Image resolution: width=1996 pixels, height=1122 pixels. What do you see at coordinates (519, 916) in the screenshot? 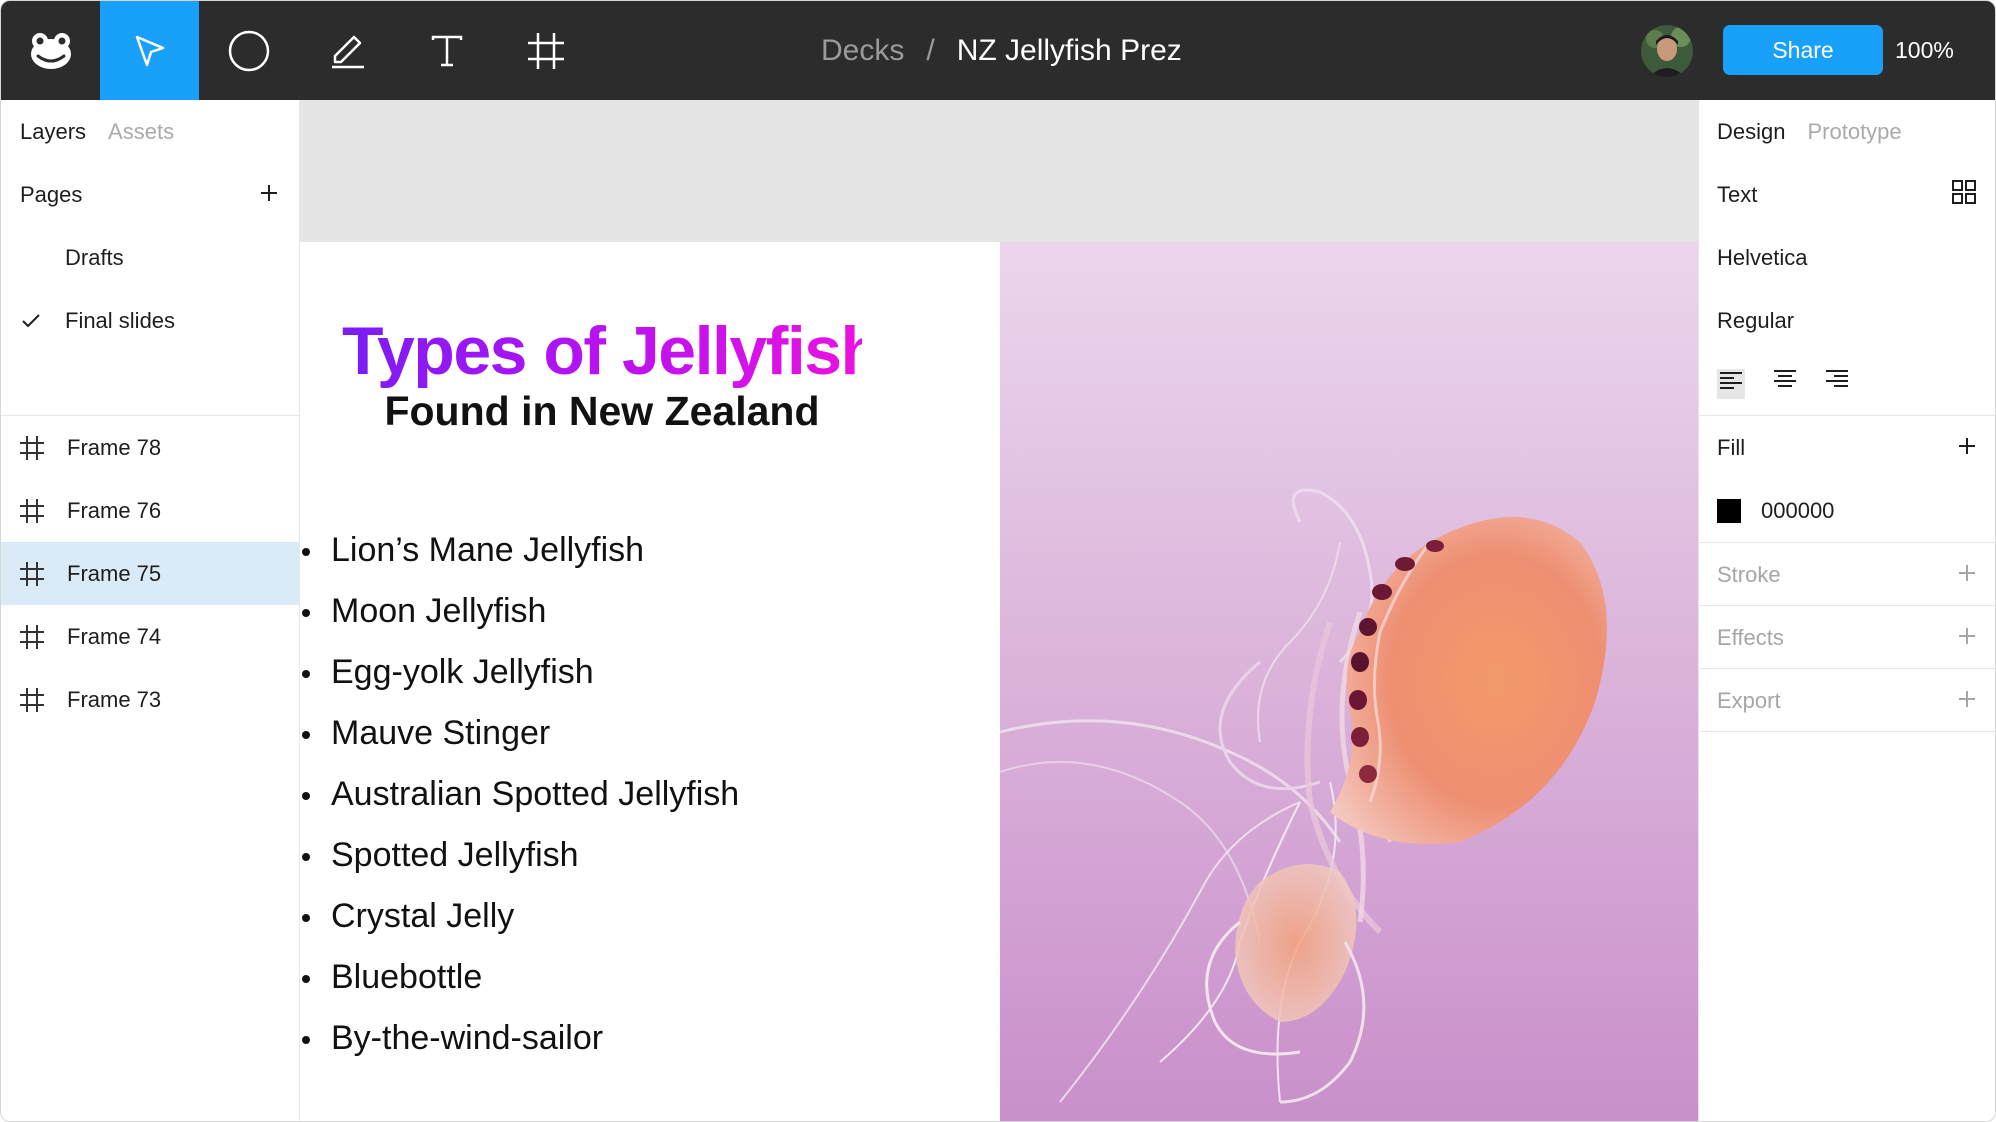
I see `bullet-item: Crystal Jelly` at bounding box center [519, 916].